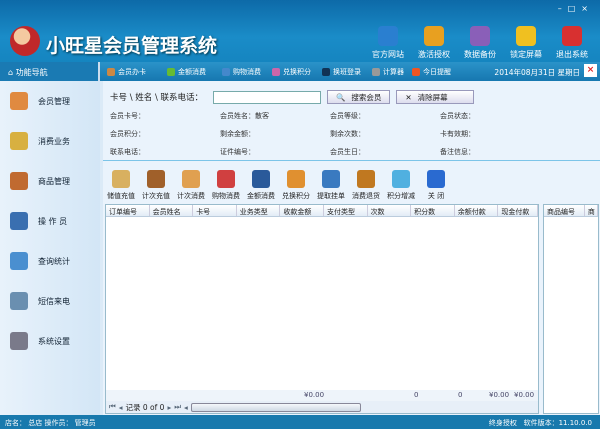  What do you see at coordinates (480, 54) in the screenshot?
I see `top-button-label: 数据备份` at bounding box center [480, 54].